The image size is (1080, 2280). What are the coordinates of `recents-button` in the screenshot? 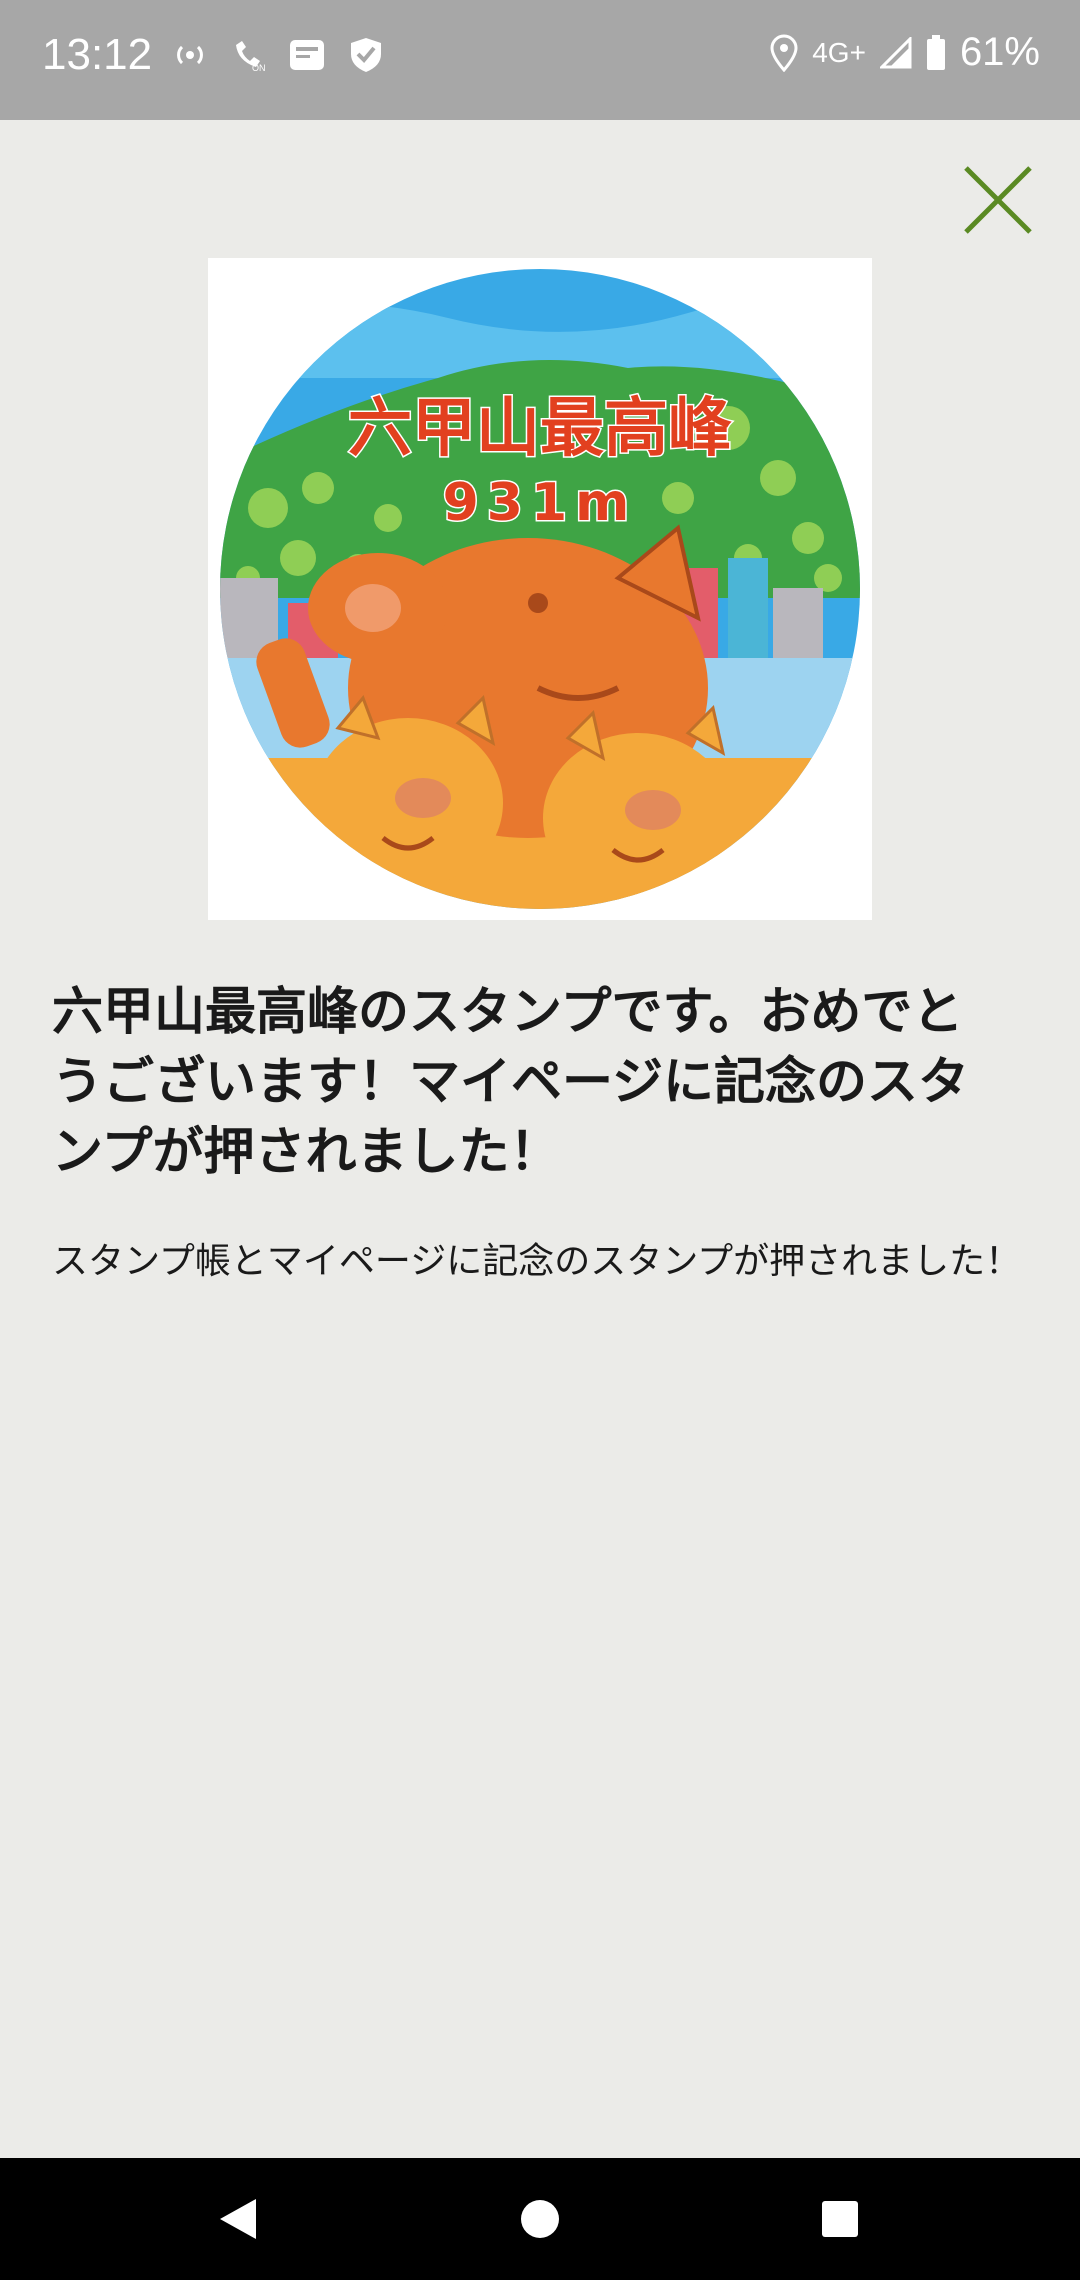 It's located at (840, 2219).